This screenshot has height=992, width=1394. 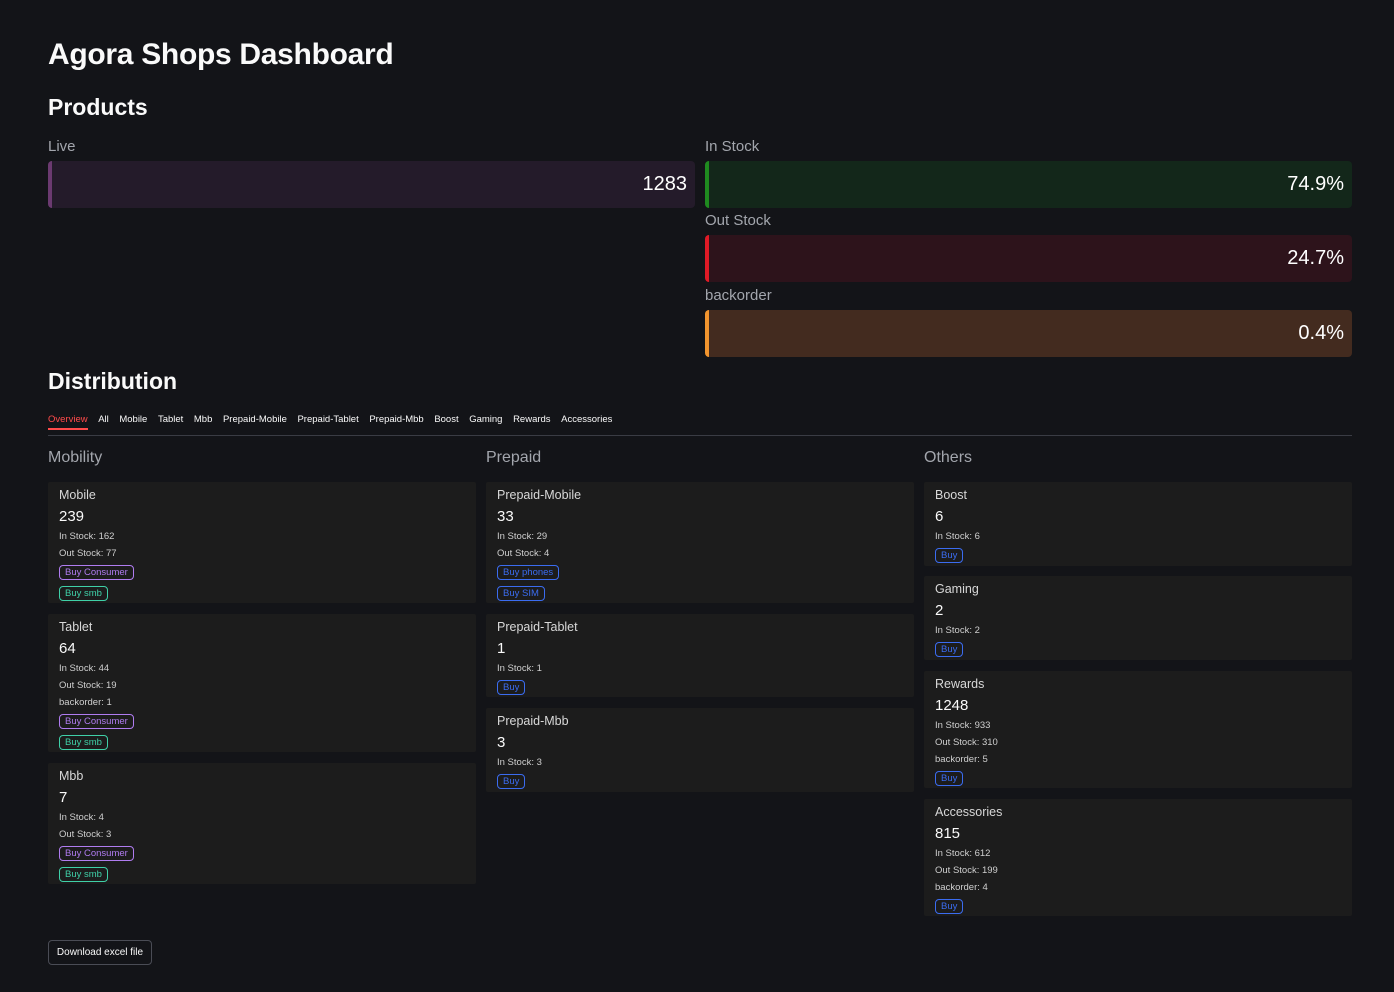 I want to click on card-stat-line: Out Stock: 4, so click(x=523, y=553).